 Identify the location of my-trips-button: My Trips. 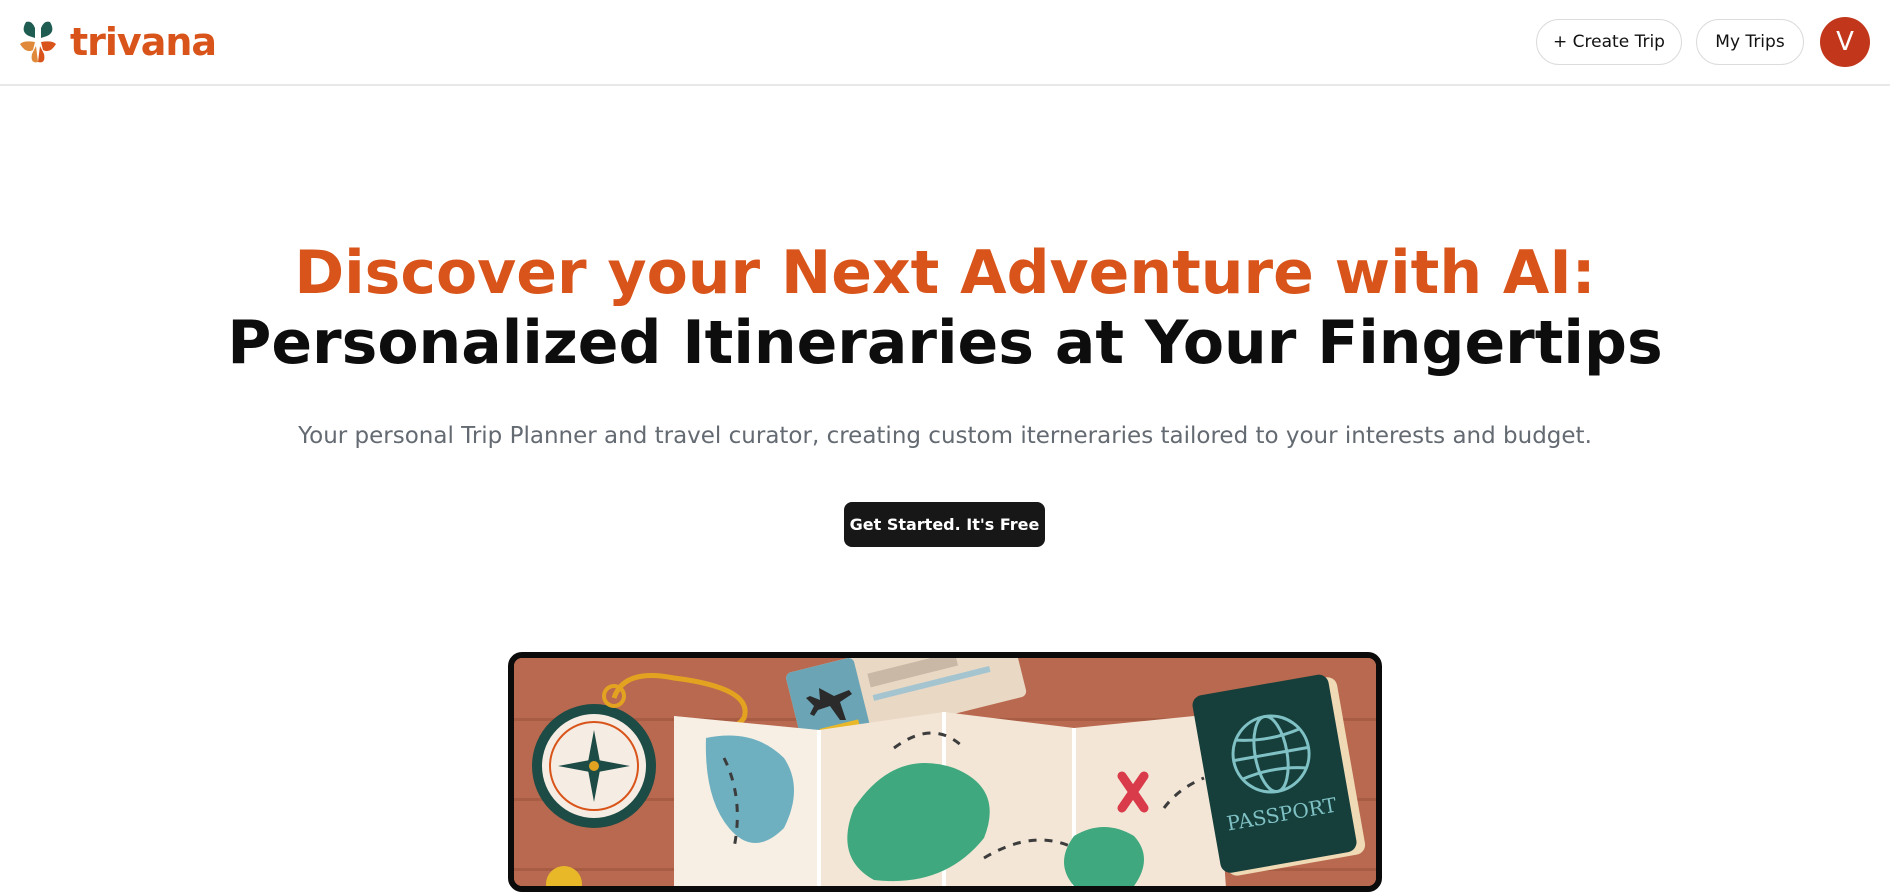
(1750, 42).